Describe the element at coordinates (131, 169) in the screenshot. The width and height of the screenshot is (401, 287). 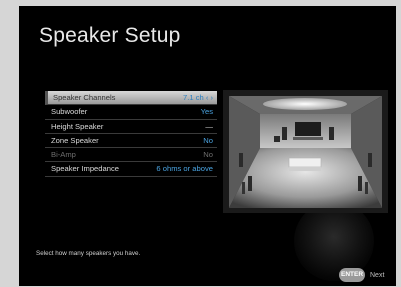
I see `menu-item-speaker-impedance: Speaker Impedance 6 ohms or above` at that location.